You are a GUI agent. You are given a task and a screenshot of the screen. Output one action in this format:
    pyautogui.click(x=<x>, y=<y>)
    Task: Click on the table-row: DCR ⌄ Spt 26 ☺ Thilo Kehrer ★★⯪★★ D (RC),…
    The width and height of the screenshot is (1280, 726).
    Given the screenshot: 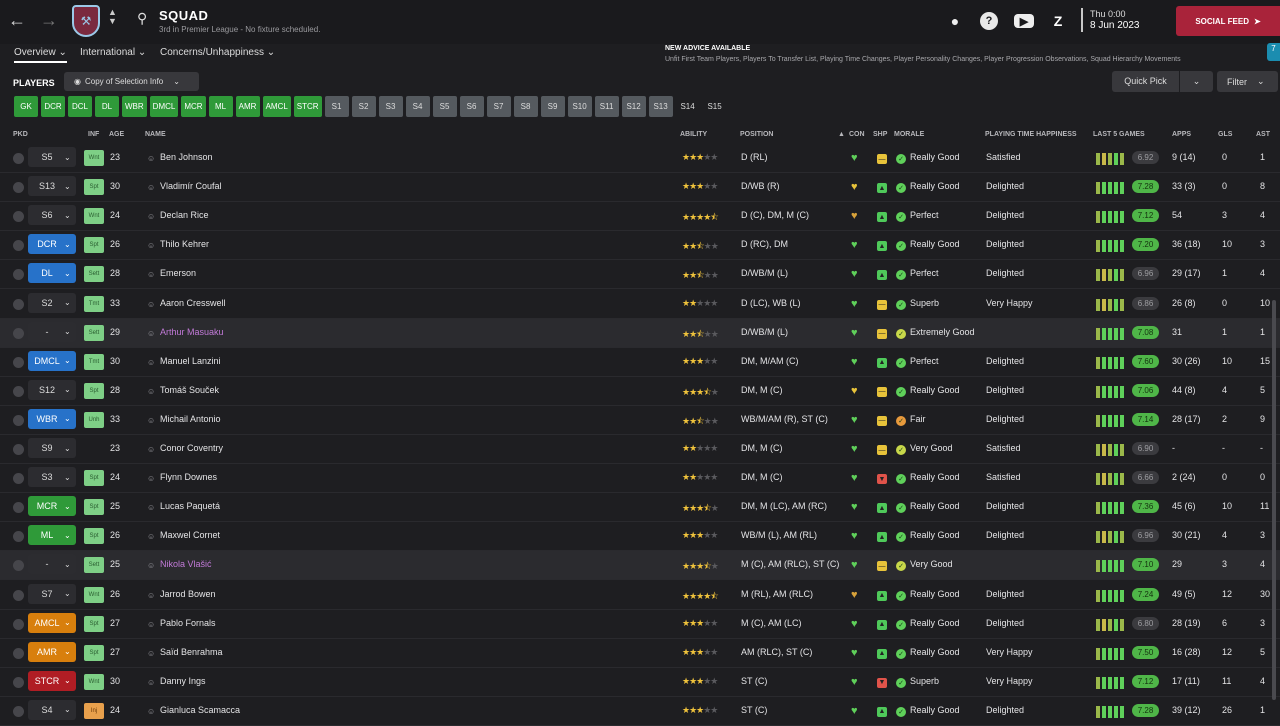 What is the action you would take?
    pyautogui.click(x=640, y=246)
    